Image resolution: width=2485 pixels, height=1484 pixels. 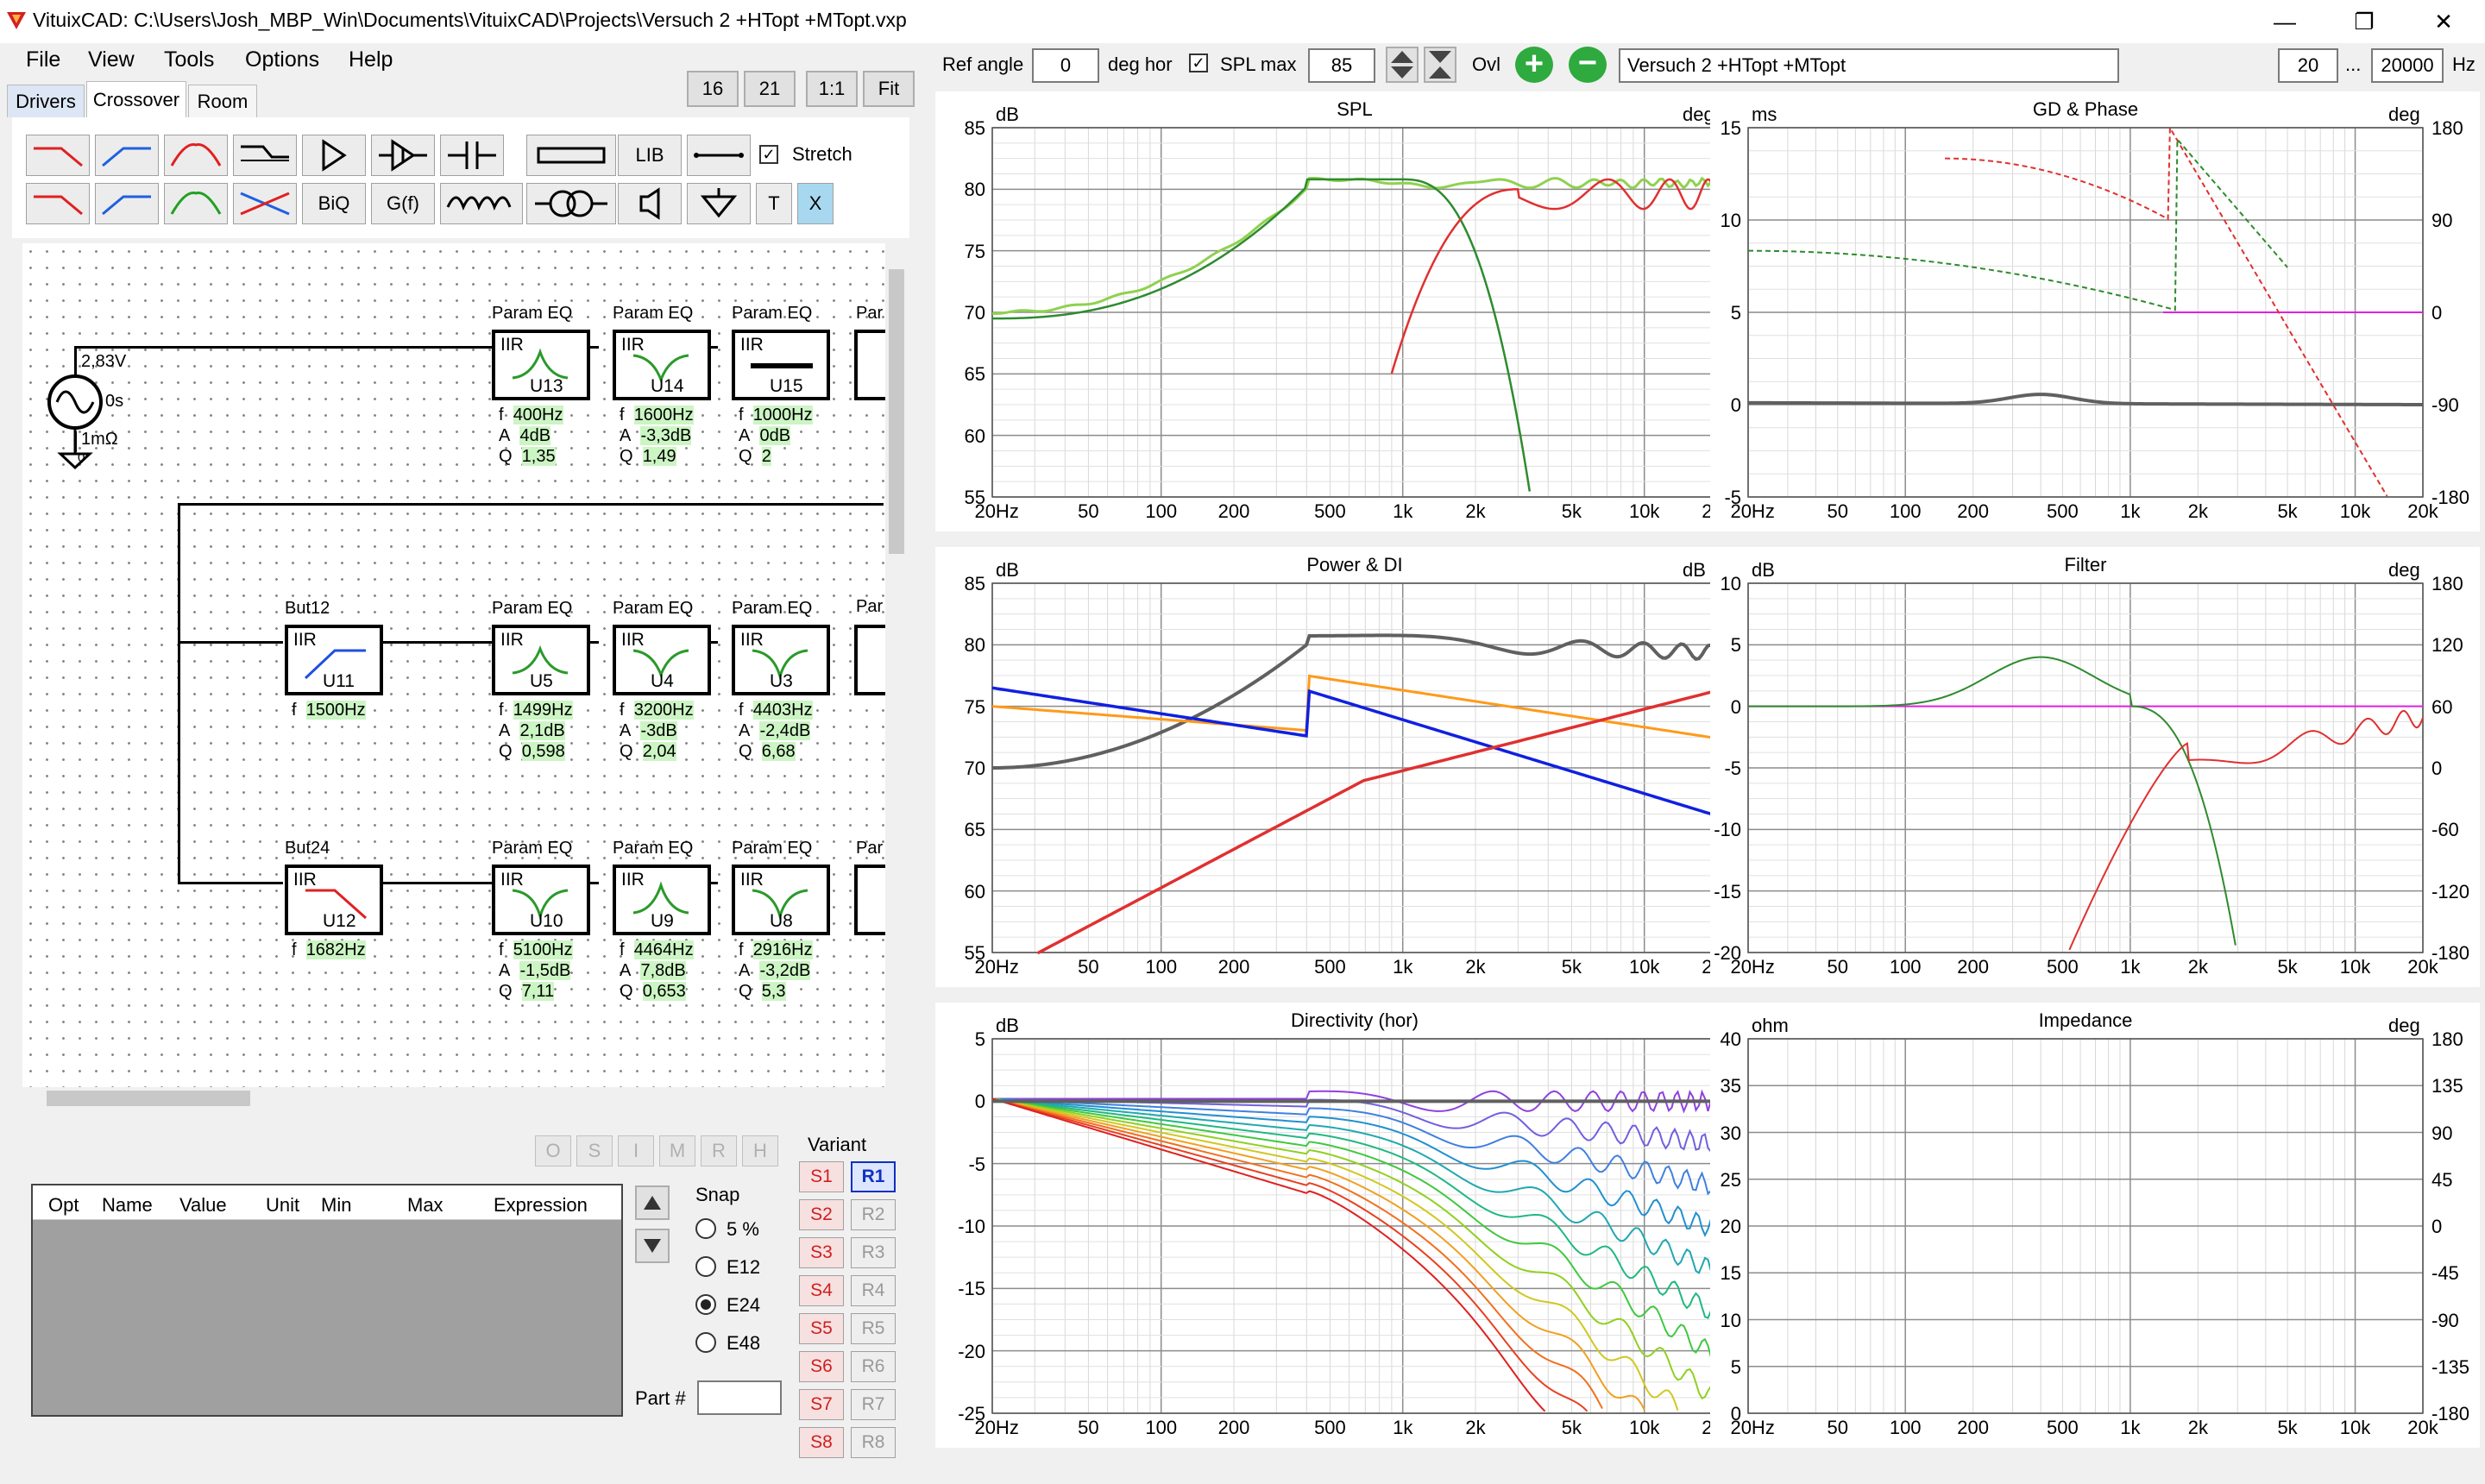 What do you see at coordinates (677, 1150) in the screenshot?
I see `m-button: M` at bounding box center [677, 1150].